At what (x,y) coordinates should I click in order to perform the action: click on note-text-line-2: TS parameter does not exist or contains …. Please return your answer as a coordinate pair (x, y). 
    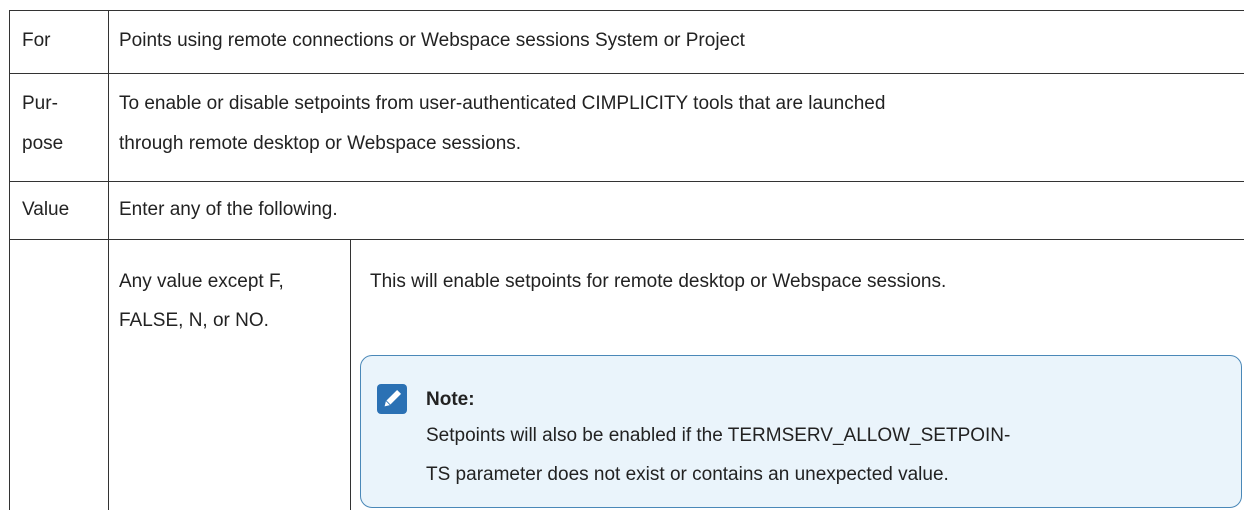
    Looking at the image, I should click on (687, 474).